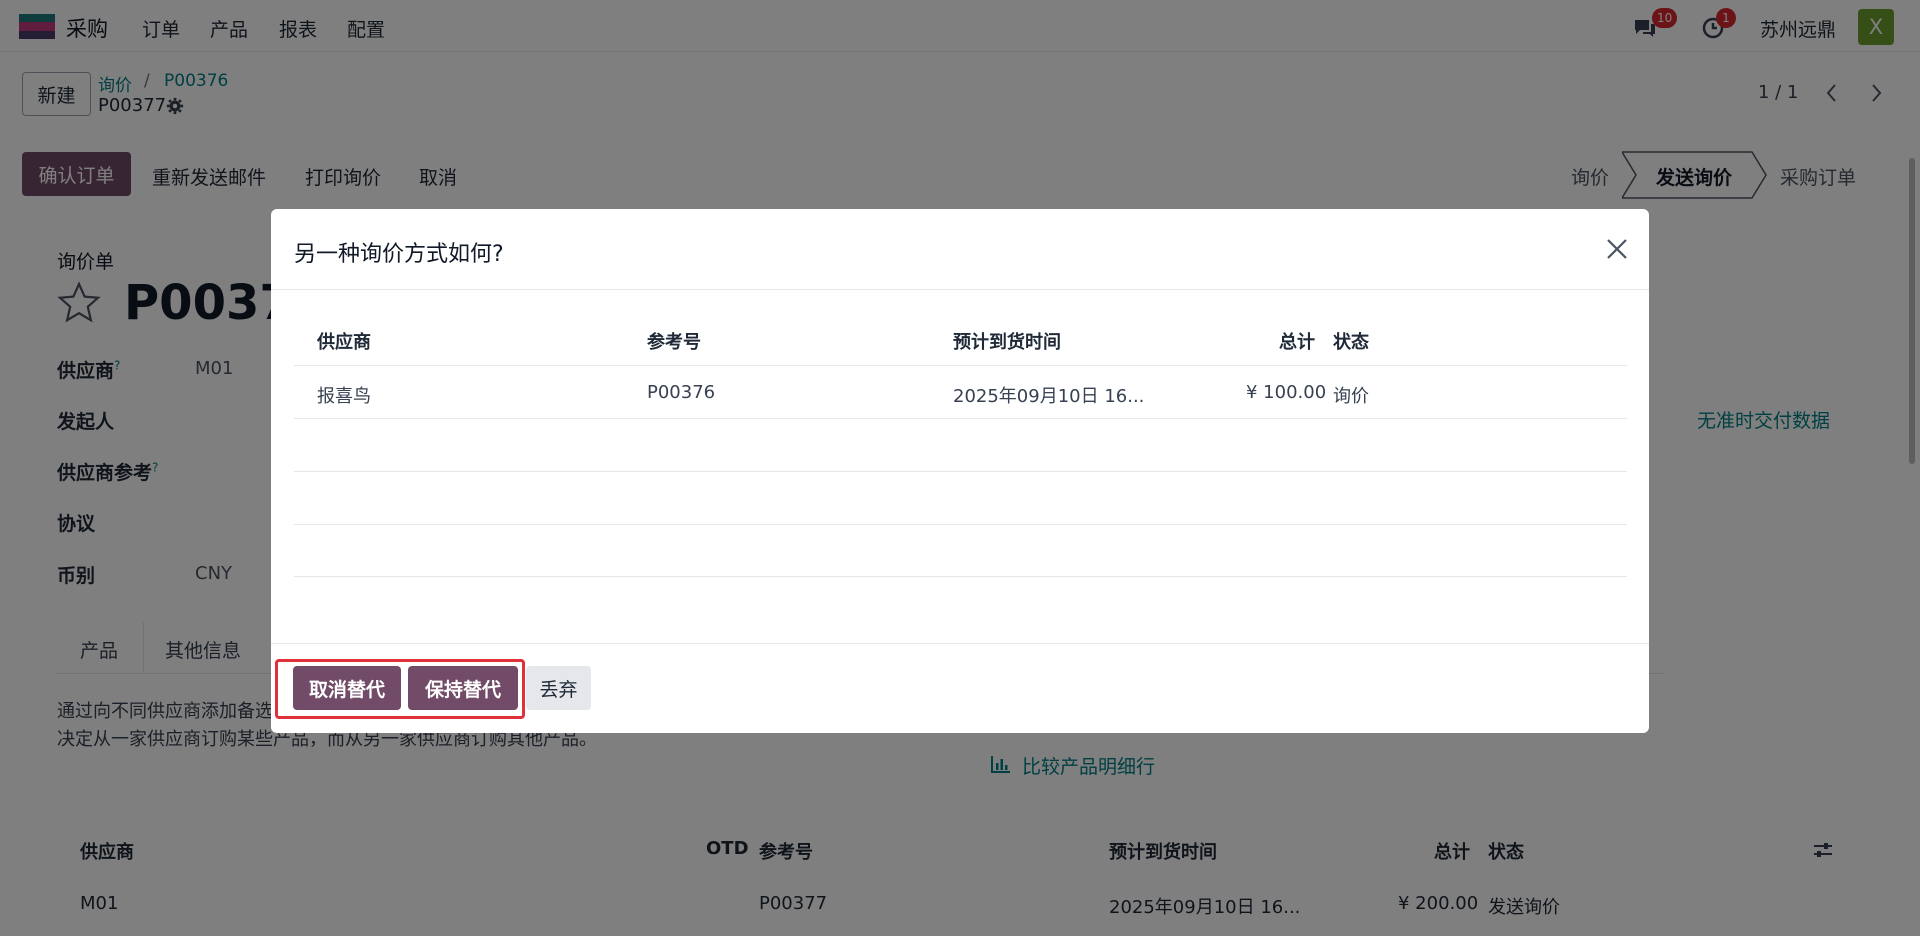 The image size is (1920, 936). What do you see at coordinates (681, 392) in the screenshot?
I see `grid-cell-ref: P00376` at bounding box center [681, 392].